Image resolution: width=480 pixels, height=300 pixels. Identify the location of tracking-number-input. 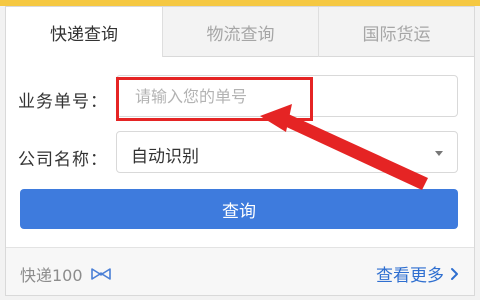
(287, 96).